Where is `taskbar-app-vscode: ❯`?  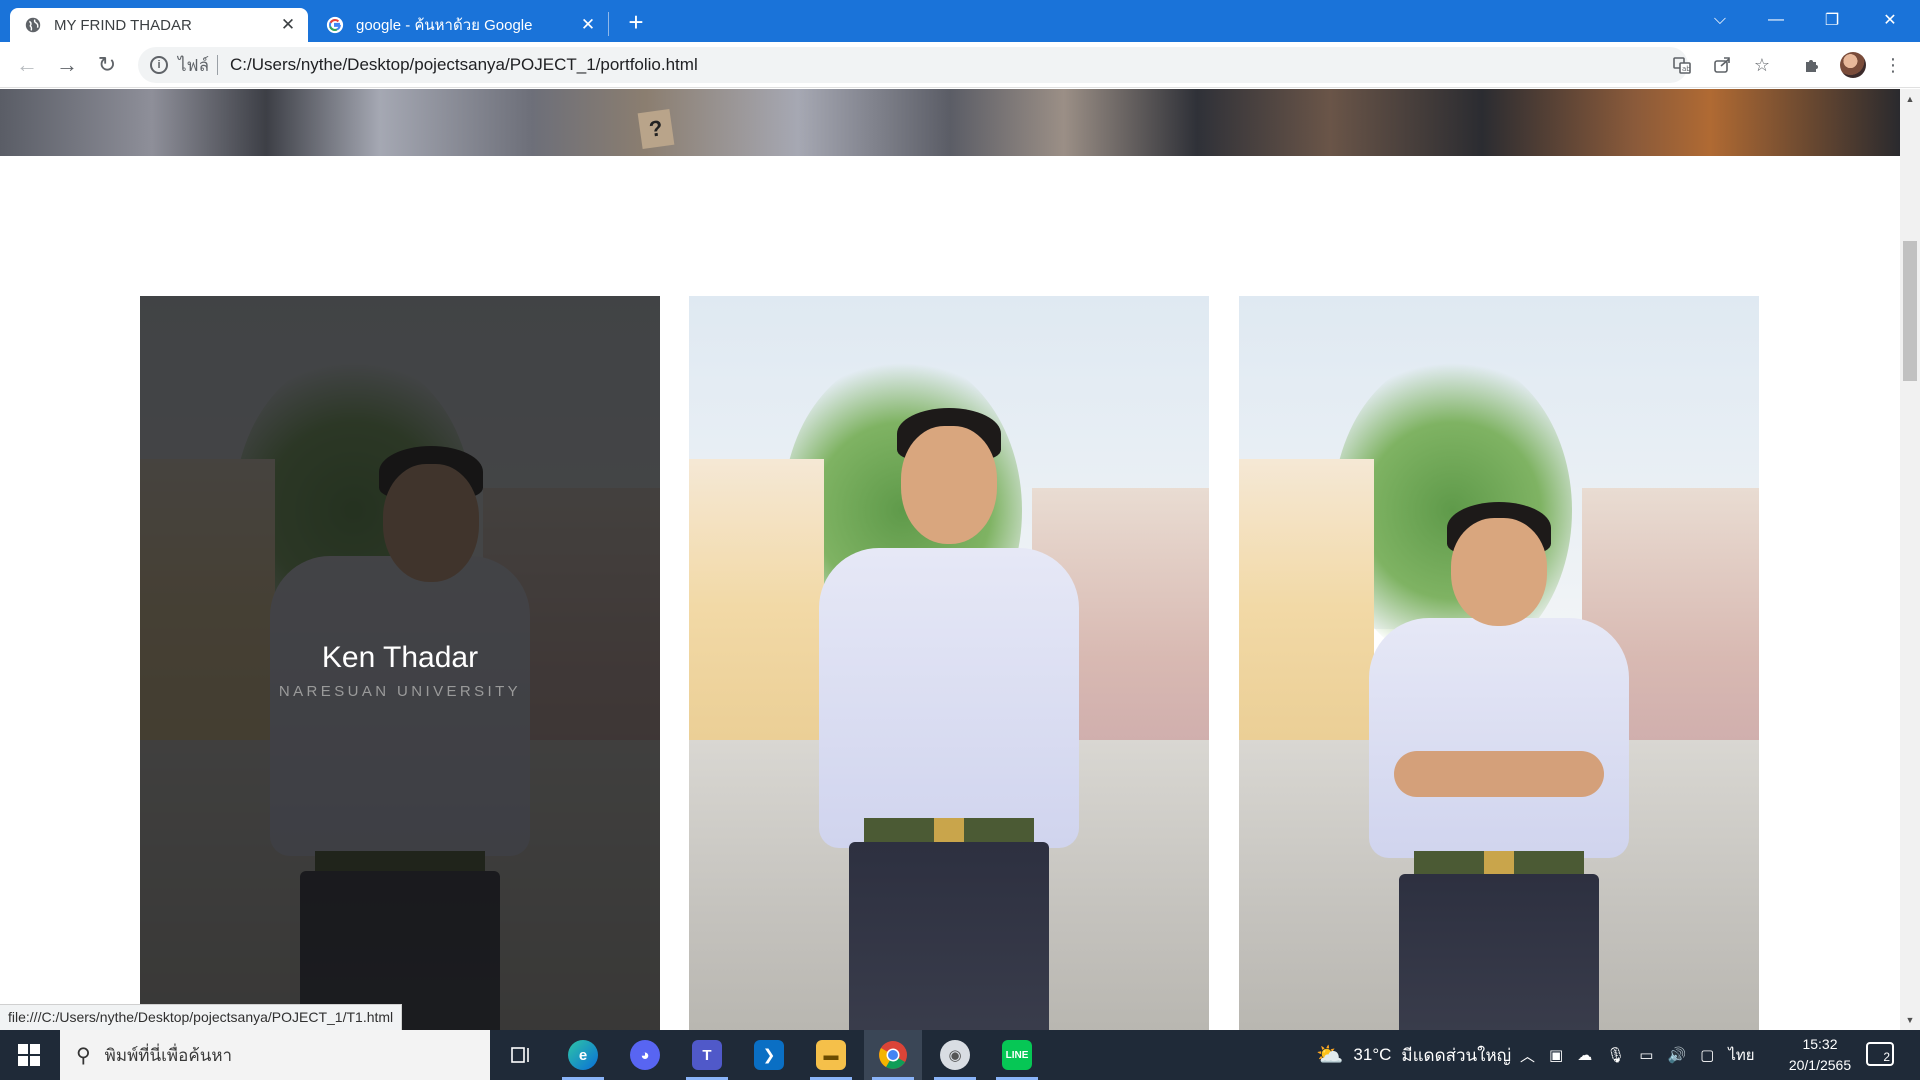
taskbar-app-vscode: ❯ is located at coordinates (769, 1055).